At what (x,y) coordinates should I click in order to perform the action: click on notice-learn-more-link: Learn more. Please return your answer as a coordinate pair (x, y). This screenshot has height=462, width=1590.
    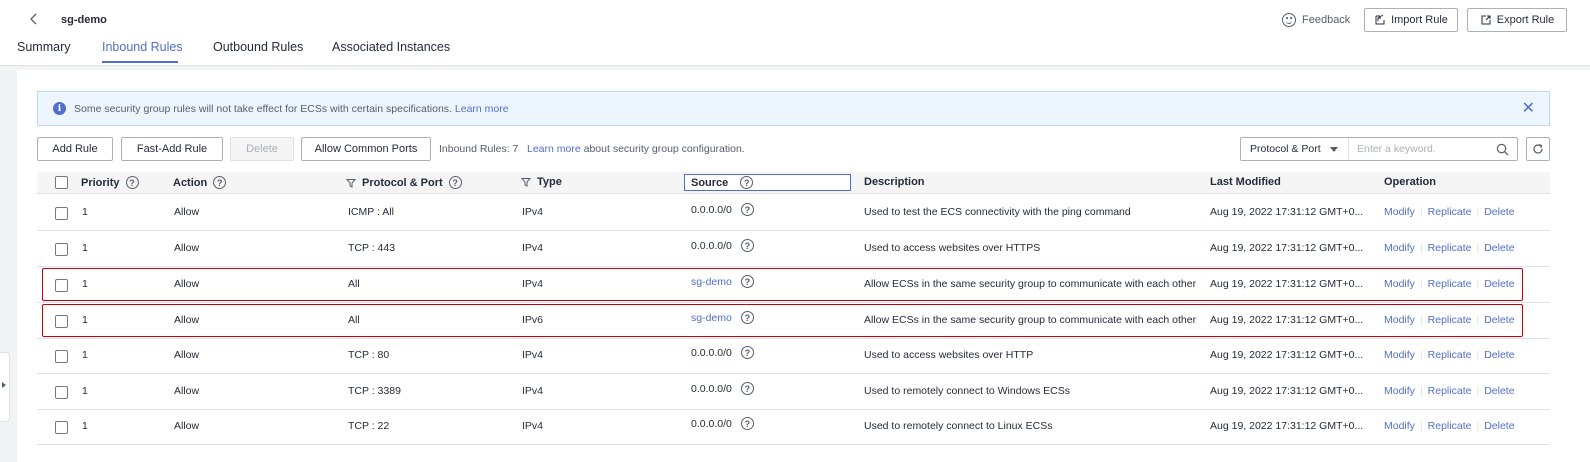
    Looking at the image, I should click on (482, 109).